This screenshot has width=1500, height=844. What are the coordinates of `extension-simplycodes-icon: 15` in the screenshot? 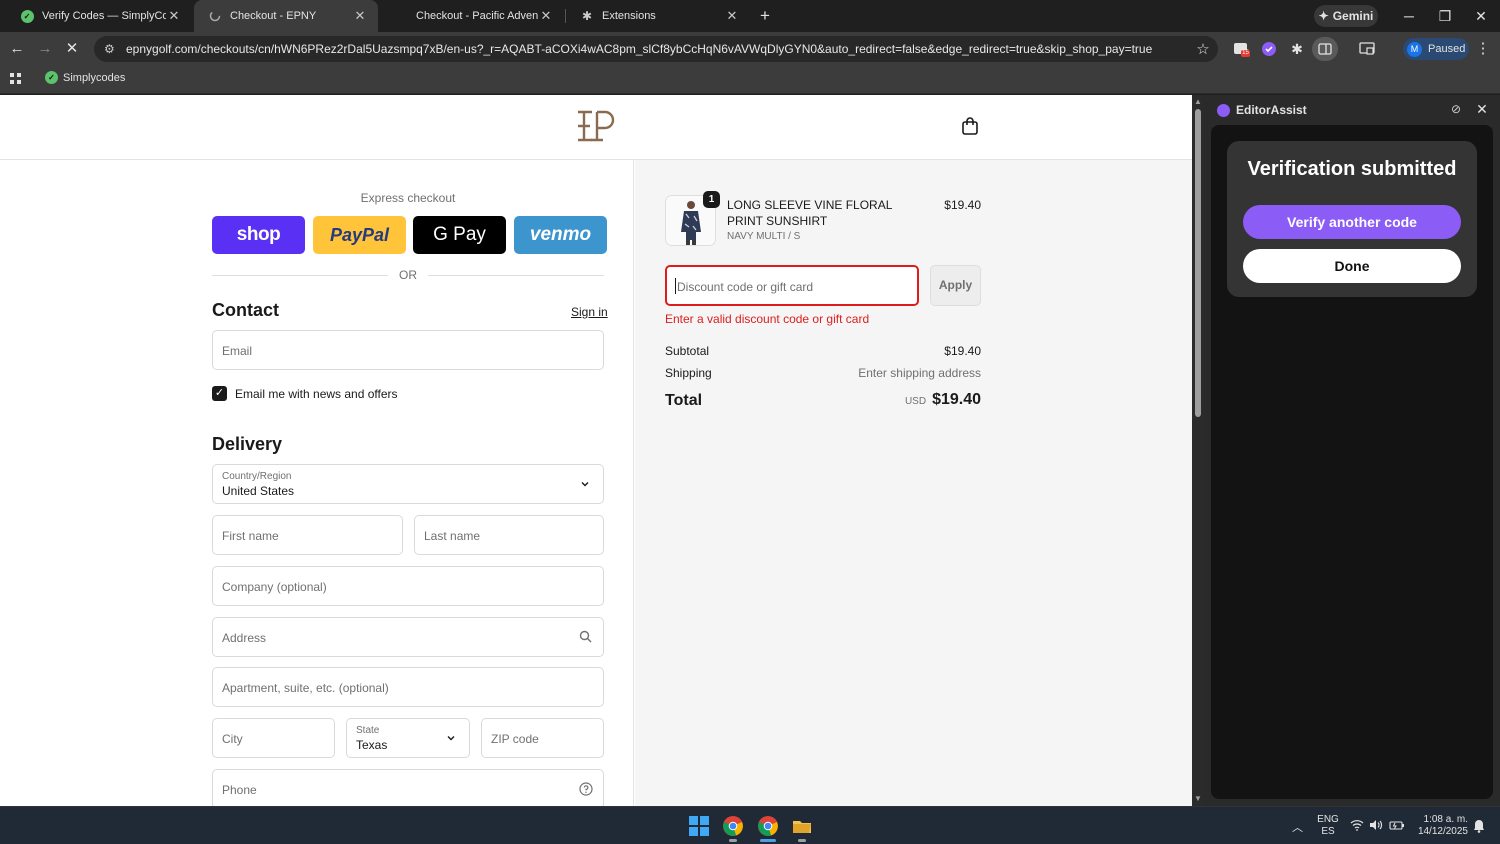 It's located at (1241, 49).